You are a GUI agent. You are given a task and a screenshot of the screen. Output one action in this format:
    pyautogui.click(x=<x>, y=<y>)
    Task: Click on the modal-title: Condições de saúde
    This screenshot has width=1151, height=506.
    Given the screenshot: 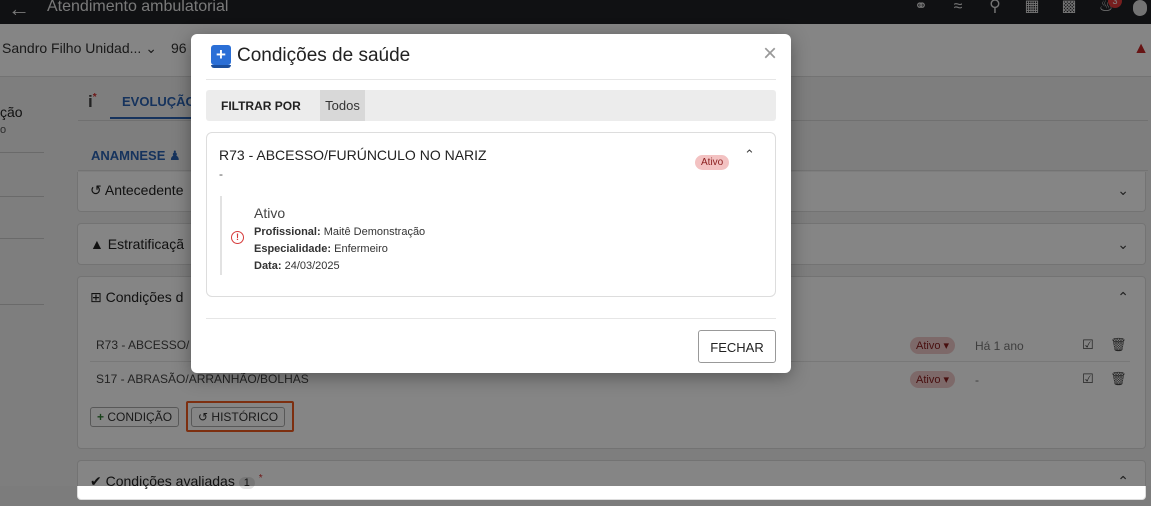 What is the action you would take?
    pyautogui.click(x=324, y=55)
    